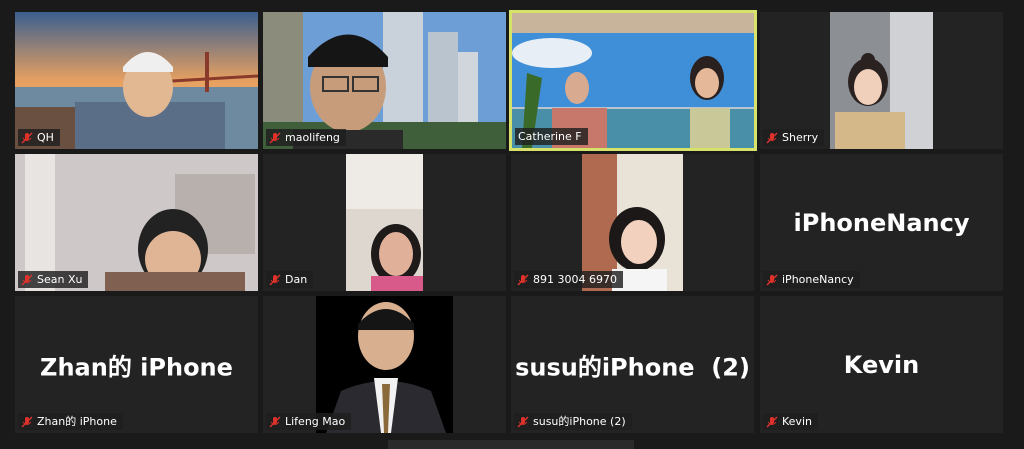 Image resolution: width=1024 pixels, height=449 pixels. Describe the element at coordinates (296, 279) in the screenshot. I see `participant-name: Dan` at that location.